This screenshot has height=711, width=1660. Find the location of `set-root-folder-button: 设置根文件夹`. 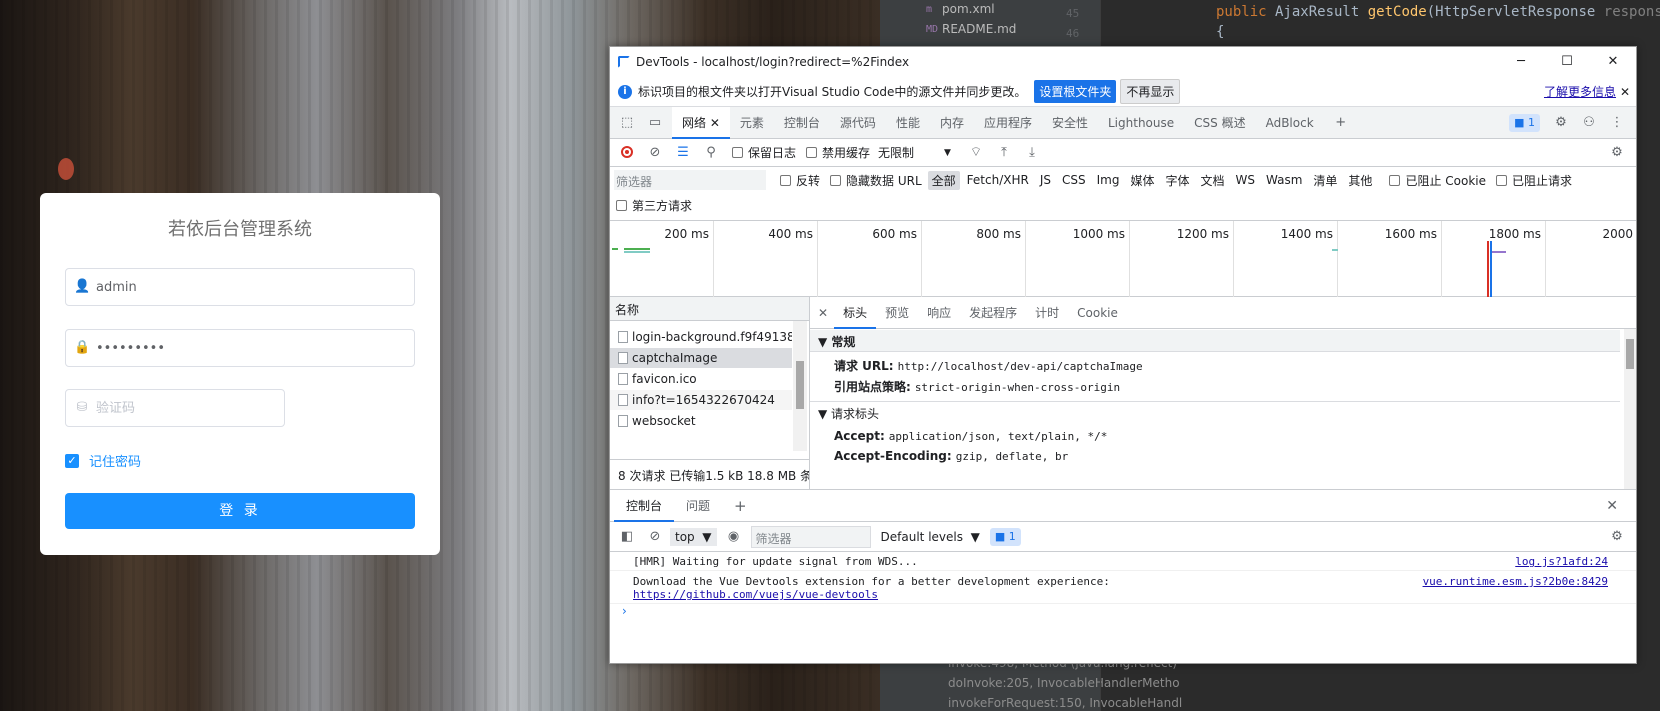

set-root-folder-button: 设置根文件夹 is located at coordinates (1075, 91).